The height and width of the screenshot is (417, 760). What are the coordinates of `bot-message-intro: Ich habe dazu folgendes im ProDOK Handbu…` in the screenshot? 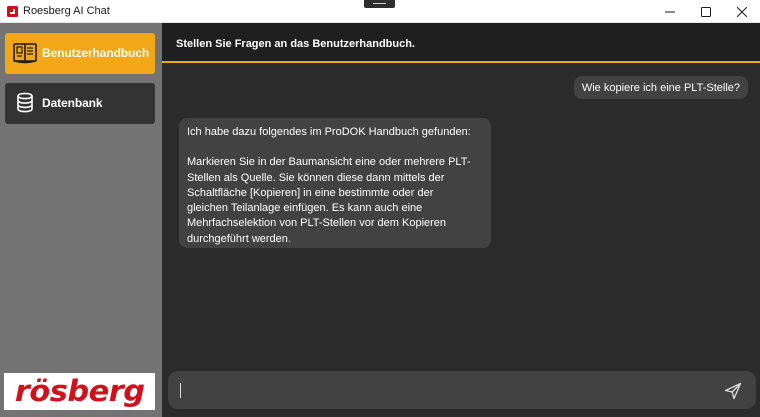 It's located at (329, 132).